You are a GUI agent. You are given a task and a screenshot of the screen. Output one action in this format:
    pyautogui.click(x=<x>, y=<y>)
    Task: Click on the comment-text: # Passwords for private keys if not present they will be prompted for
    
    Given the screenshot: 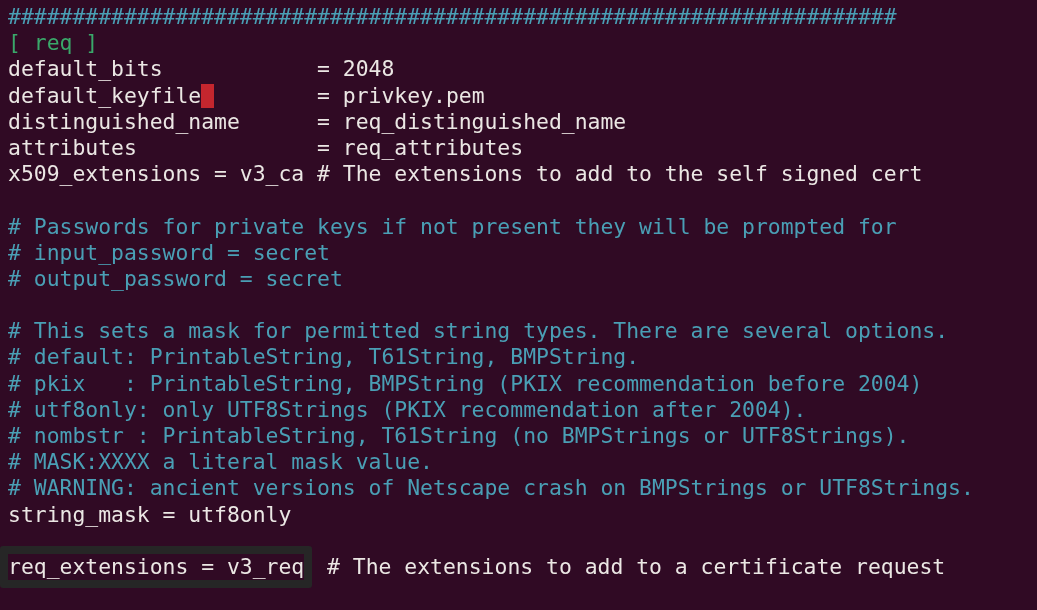 What is the action you would take?
    pyautogui.click(x=452, y=226)
    